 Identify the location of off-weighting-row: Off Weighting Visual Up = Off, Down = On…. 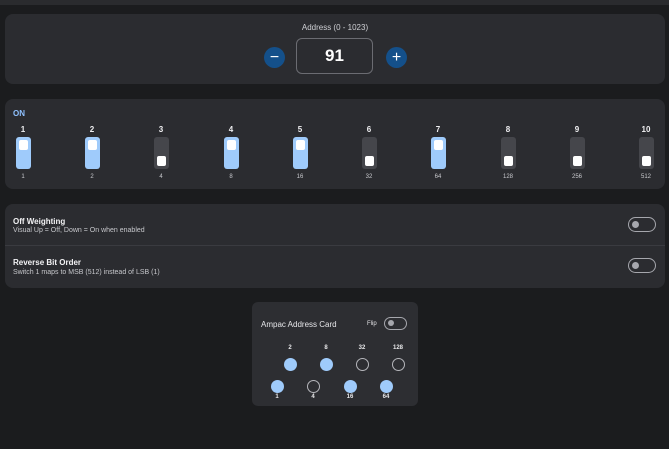
(335, 225).